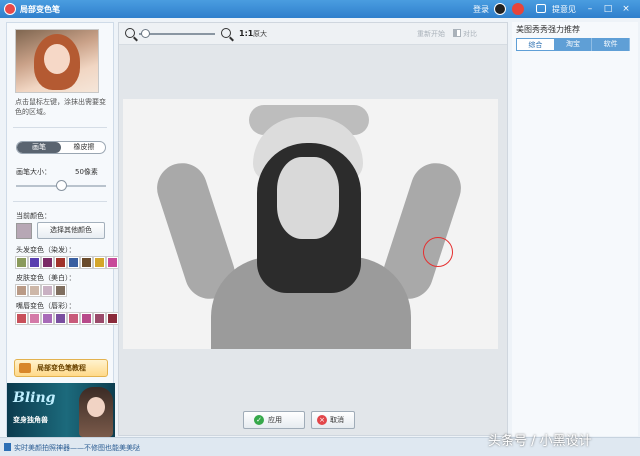  I want to click on apply-label: 应用, so click(275, 420).